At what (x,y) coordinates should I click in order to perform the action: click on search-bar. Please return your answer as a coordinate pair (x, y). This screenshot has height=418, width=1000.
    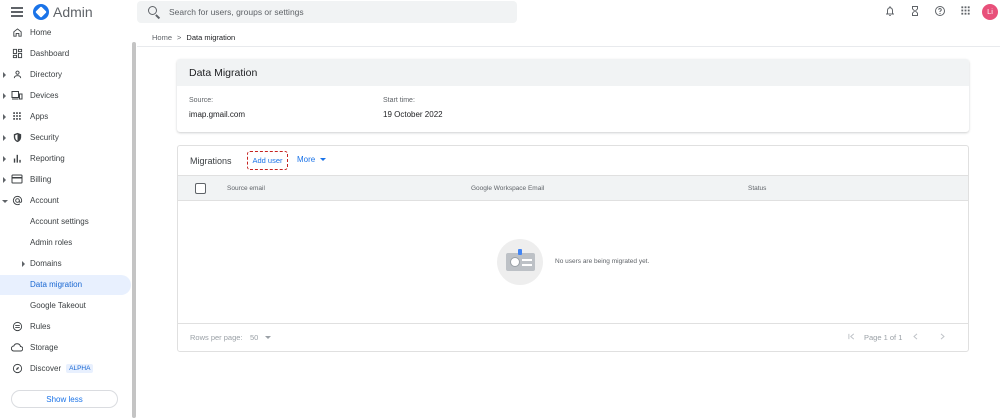
    Looking at the image, I should click on (327, 12).